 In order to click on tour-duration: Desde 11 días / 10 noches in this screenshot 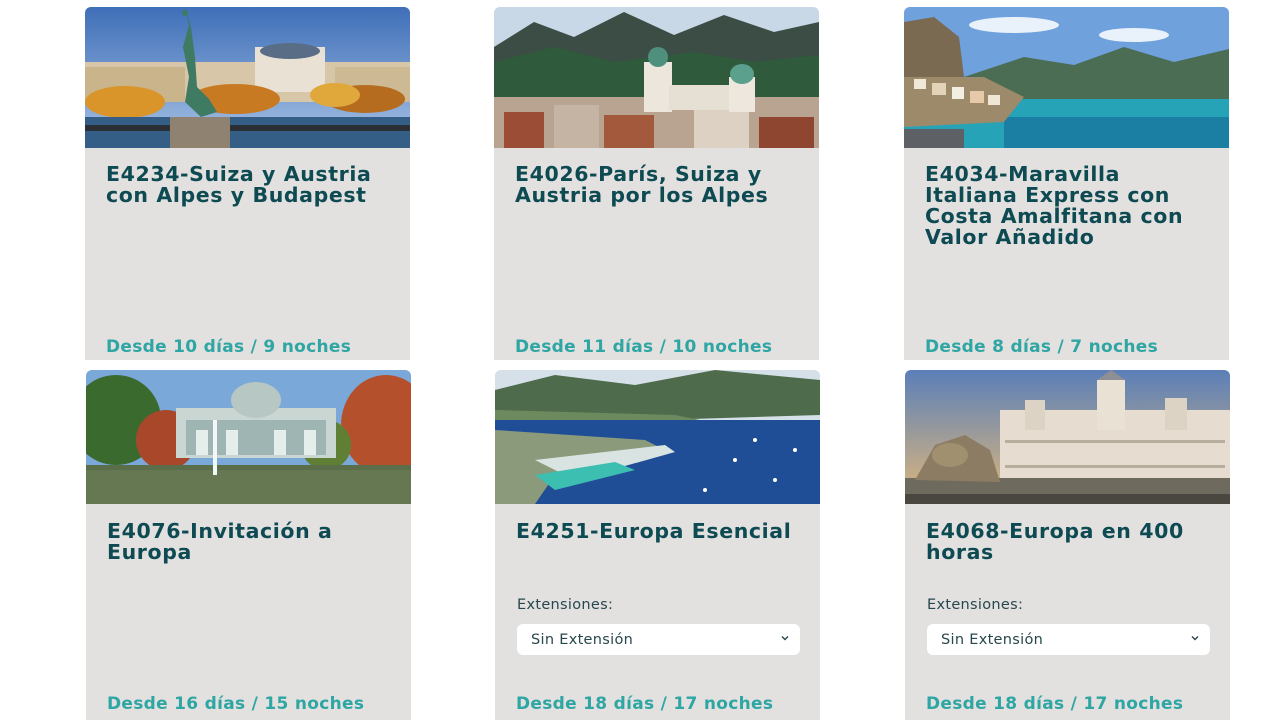, I will do `click(644, 347)`.